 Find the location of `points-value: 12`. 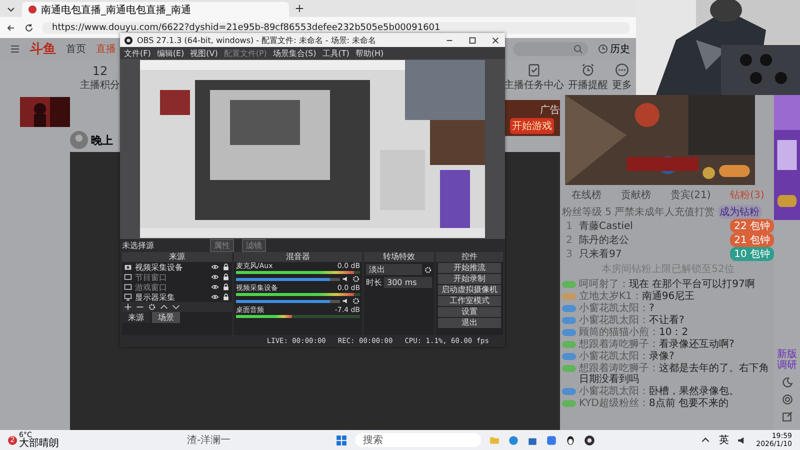

points-value: 12 is located at coordinates (100, 71).